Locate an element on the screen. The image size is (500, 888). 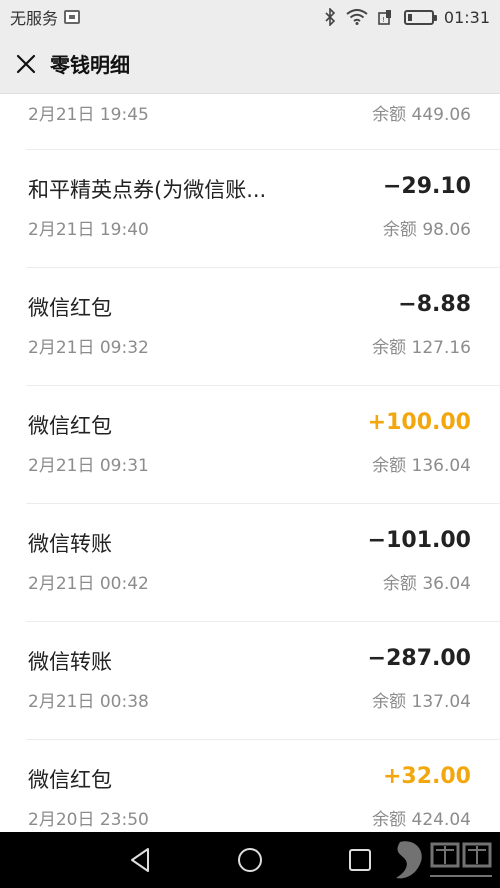
transaction-date: 2月21日 19:45 is located at coordinates (88, 115).